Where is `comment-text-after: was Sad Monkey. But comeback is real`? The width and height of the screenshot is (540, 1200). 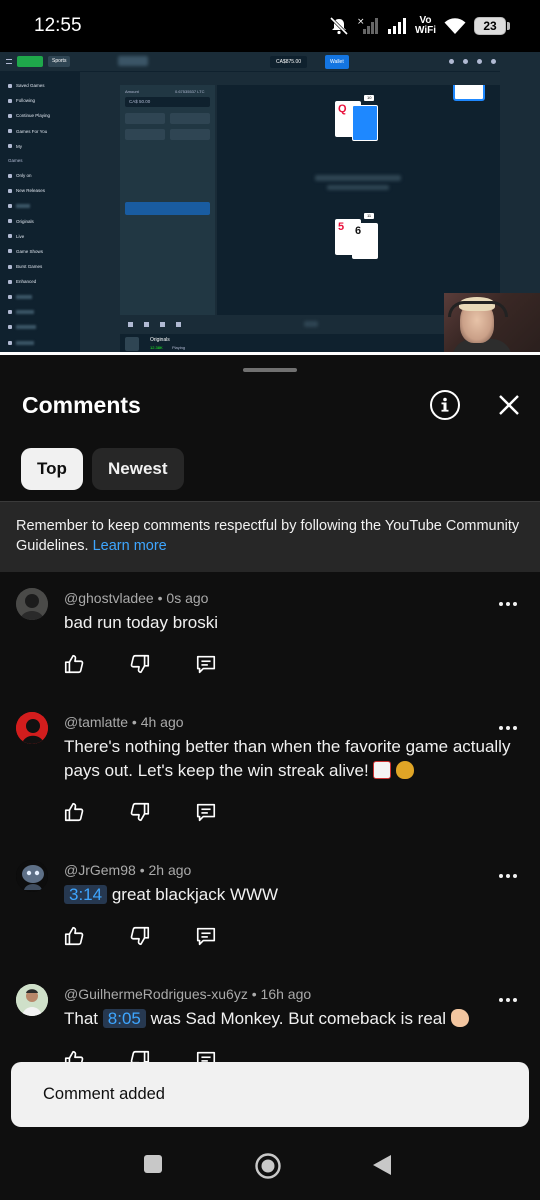
comment-text-after: was Sad Monkey. But comeback is real is located at coordinates (298, 1018).